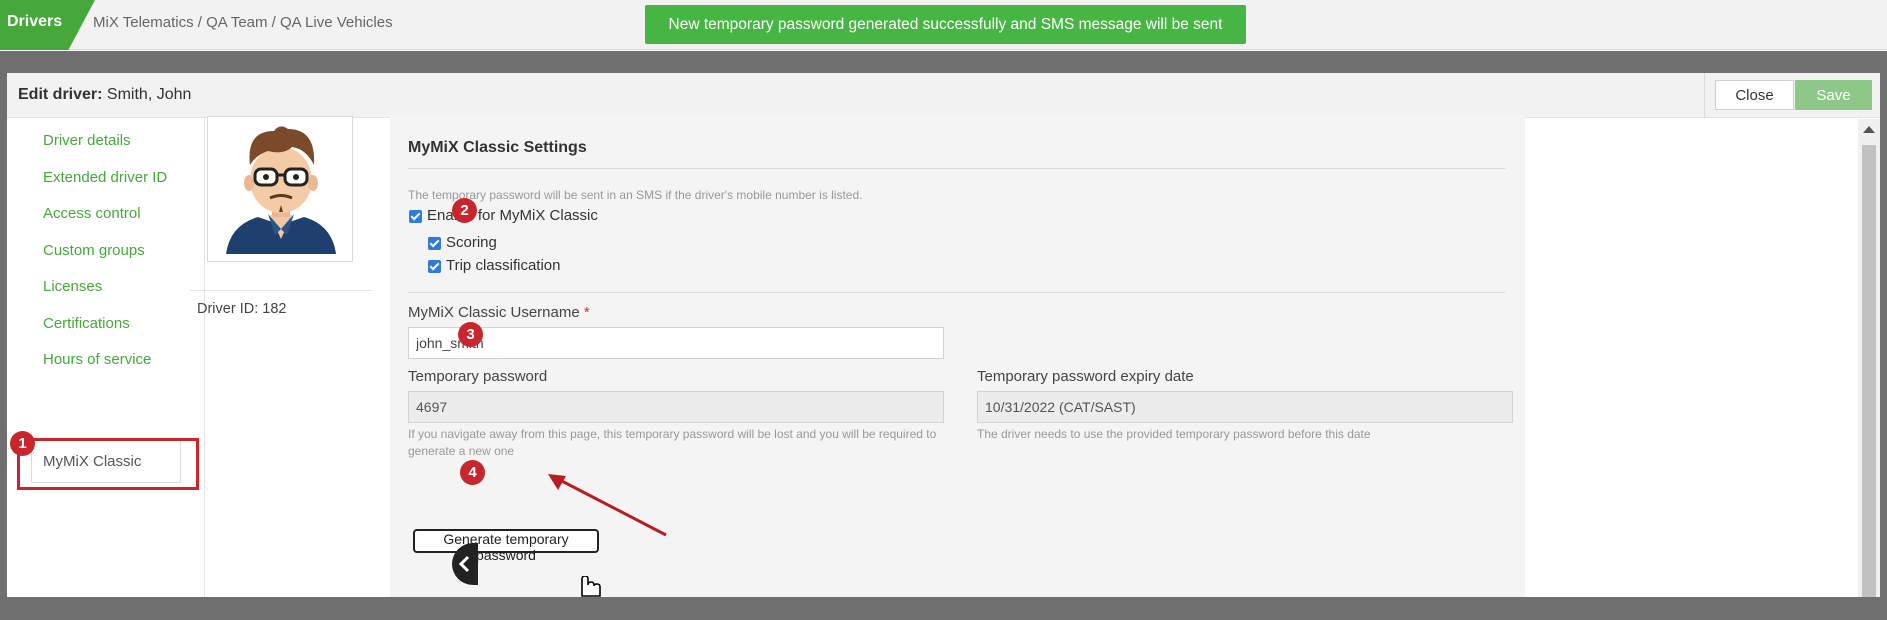 This screenshot has height=620, width=1887. I want to click on expiry-date-field, so click(1245, 407).